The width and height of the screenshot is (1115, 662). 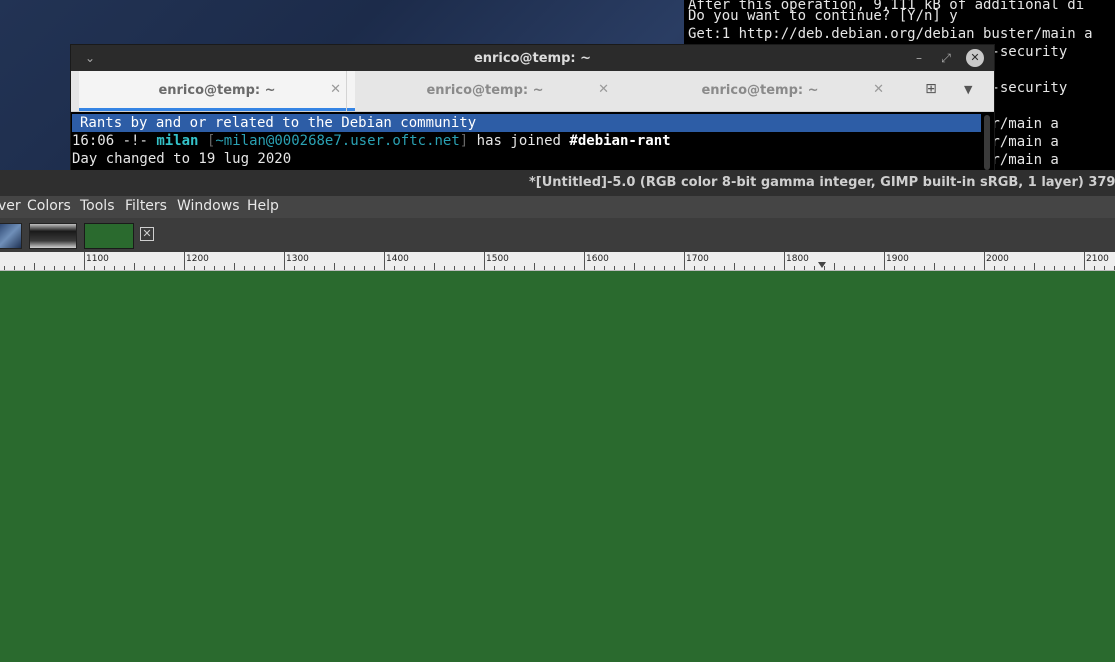 I want to click on menu-windows: Windows, so click(x=208, y=206).